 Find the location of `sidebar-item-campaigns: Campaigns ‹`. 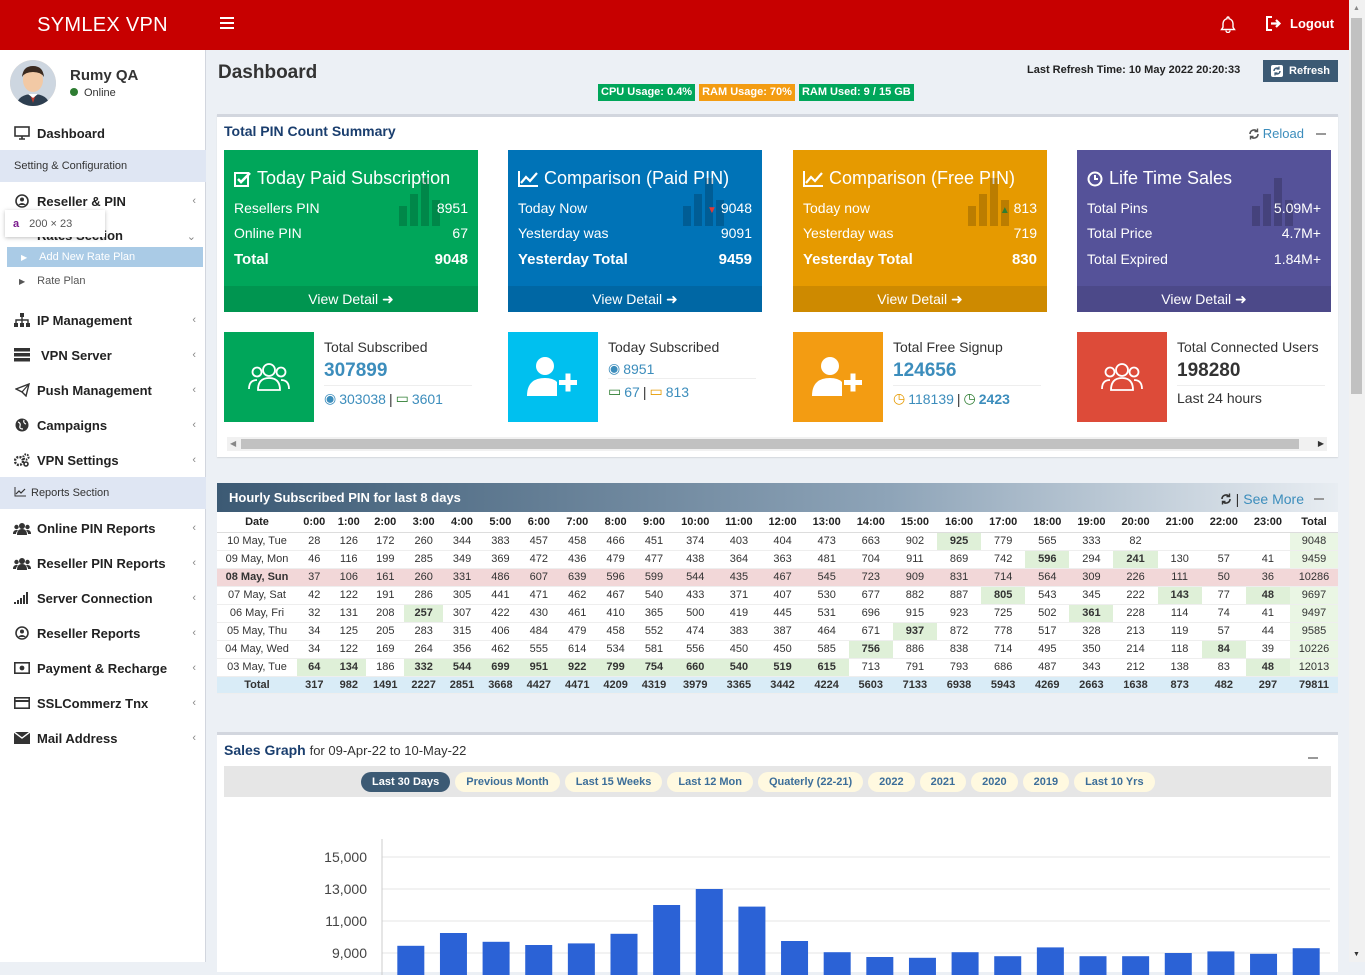

sidebar-item-campaigns: Campaigns ‹ is located at coordinates (103, 425).